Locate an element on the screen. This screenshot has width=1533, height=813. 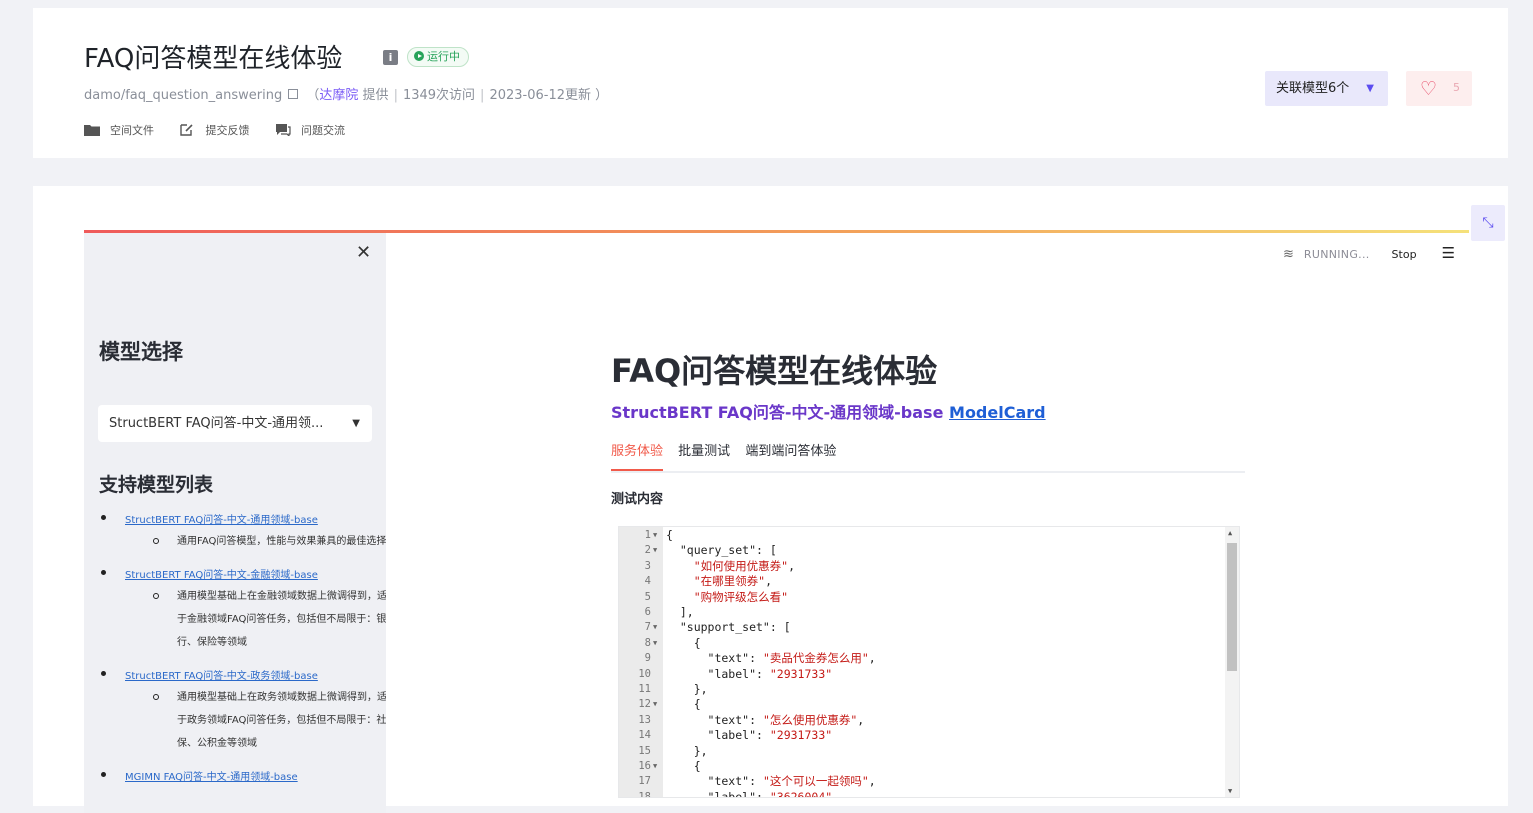
close-icon: ✕ is located at coordinates (363, 252).